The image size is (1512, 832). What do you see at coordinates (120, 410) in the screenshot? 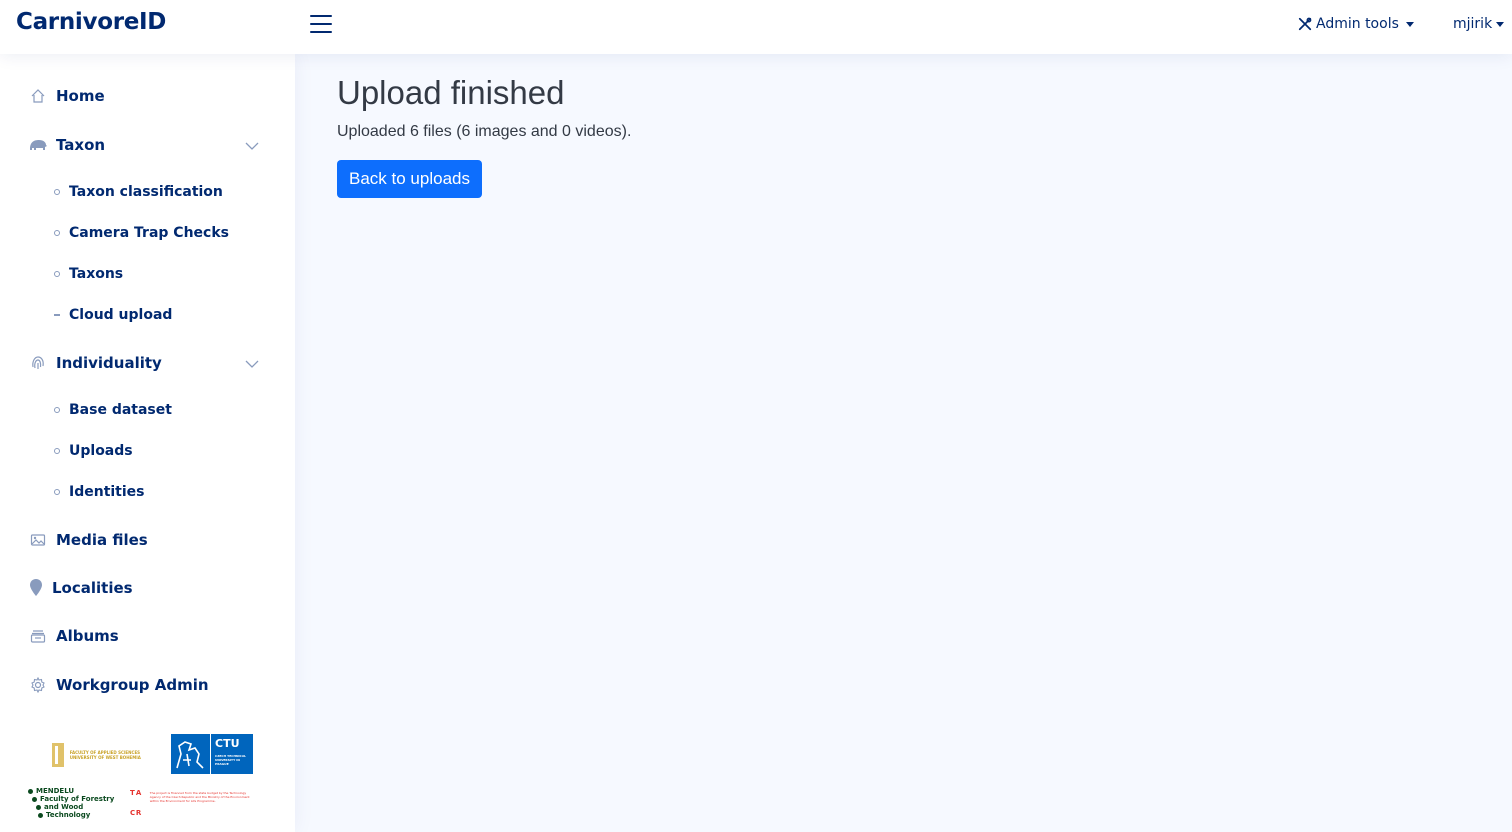
I see `sidebar-subitem-label: Base dataset` at bounding box center [120, 410].